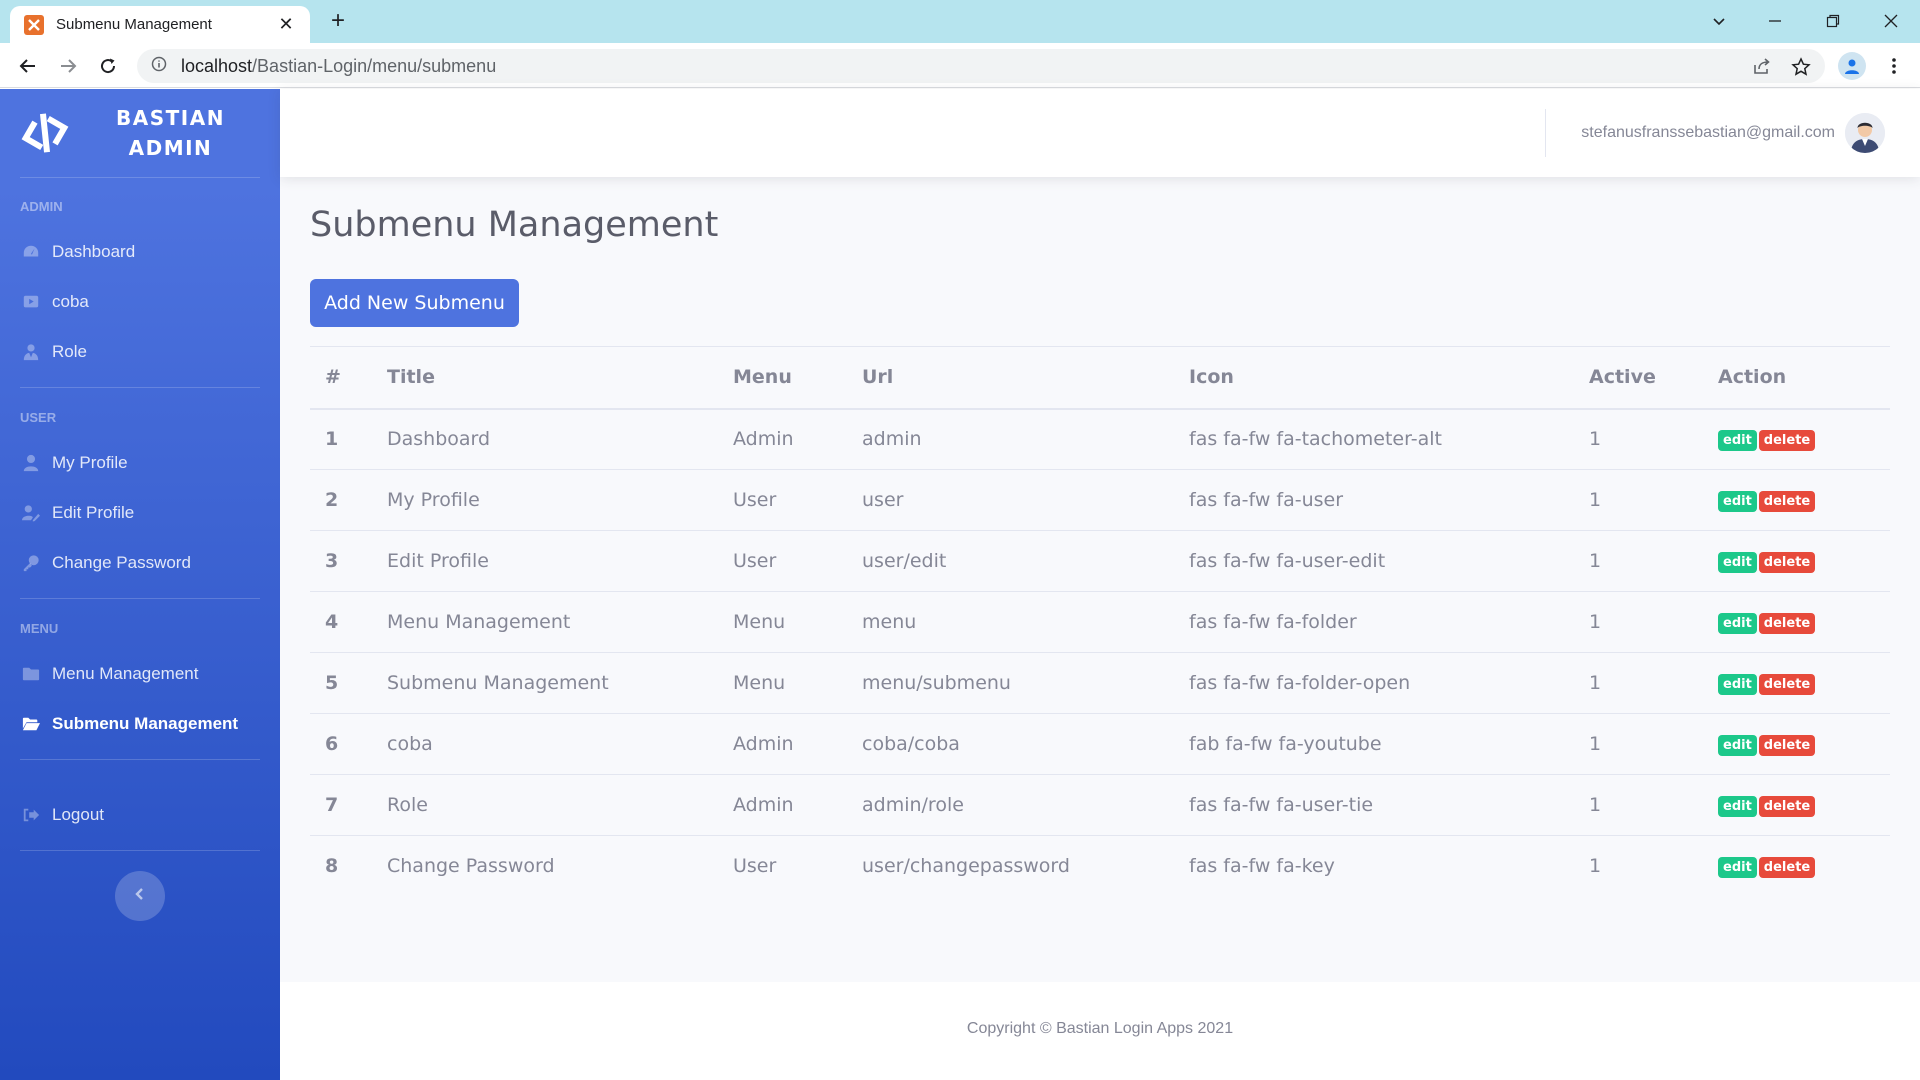 This screenshot has height=1080, width=1920. Describe the element at coordinates (1833, 21) in the screenshot. I see `restore-icon` at that location.